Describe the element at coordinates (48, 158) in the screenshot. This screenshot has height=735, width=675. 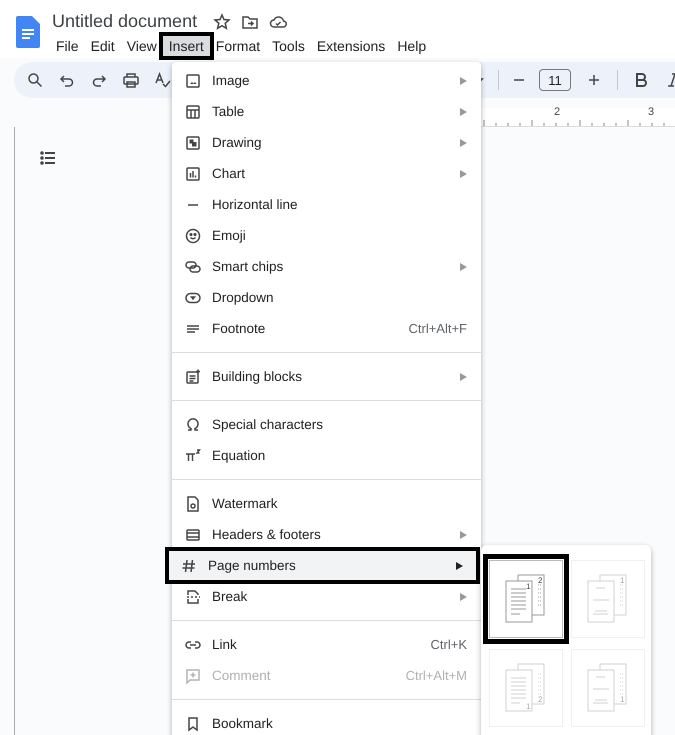
I see `outline-icon` at that location.